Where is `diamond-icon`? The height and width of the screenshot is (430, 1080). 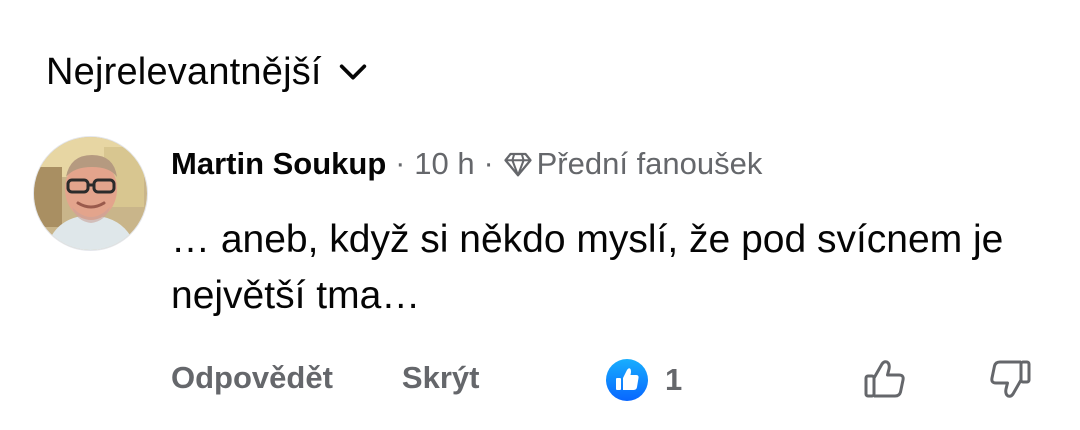
diamond-icon is located at coordinates (518, 164).